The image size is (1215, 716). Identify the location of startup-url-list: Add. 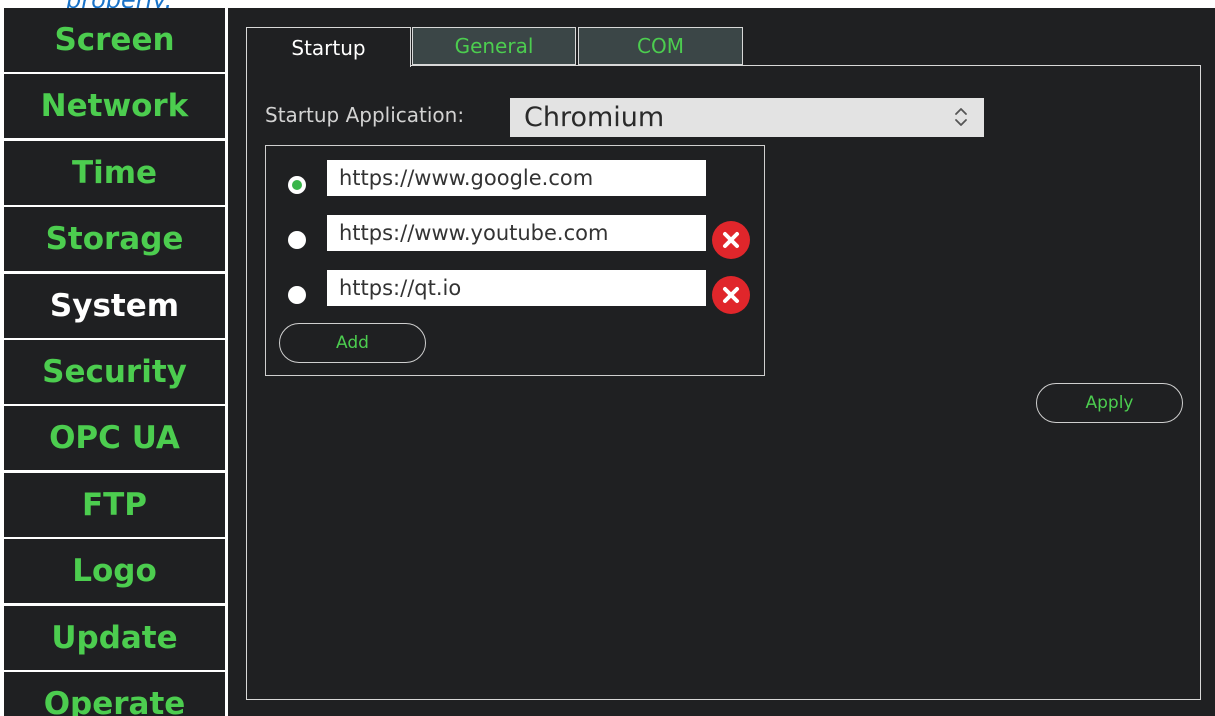
(515, 260).